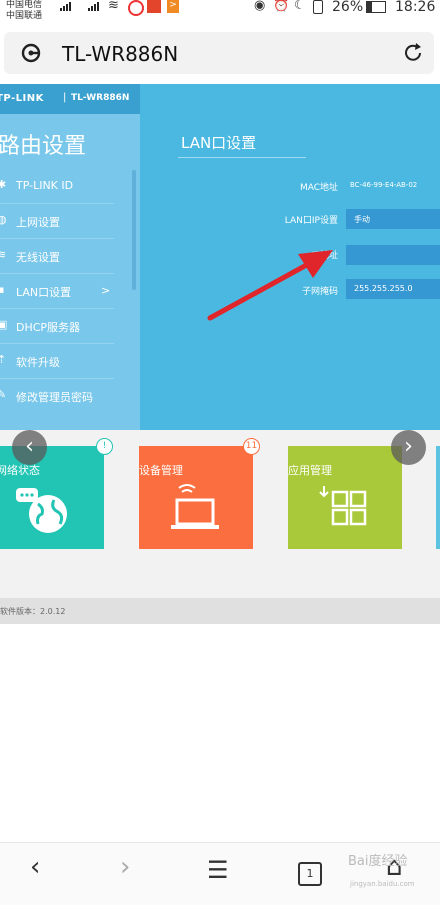  I want to click on sidebar-item-lan: ▪ LAN口设置 >, so click(57, 291).